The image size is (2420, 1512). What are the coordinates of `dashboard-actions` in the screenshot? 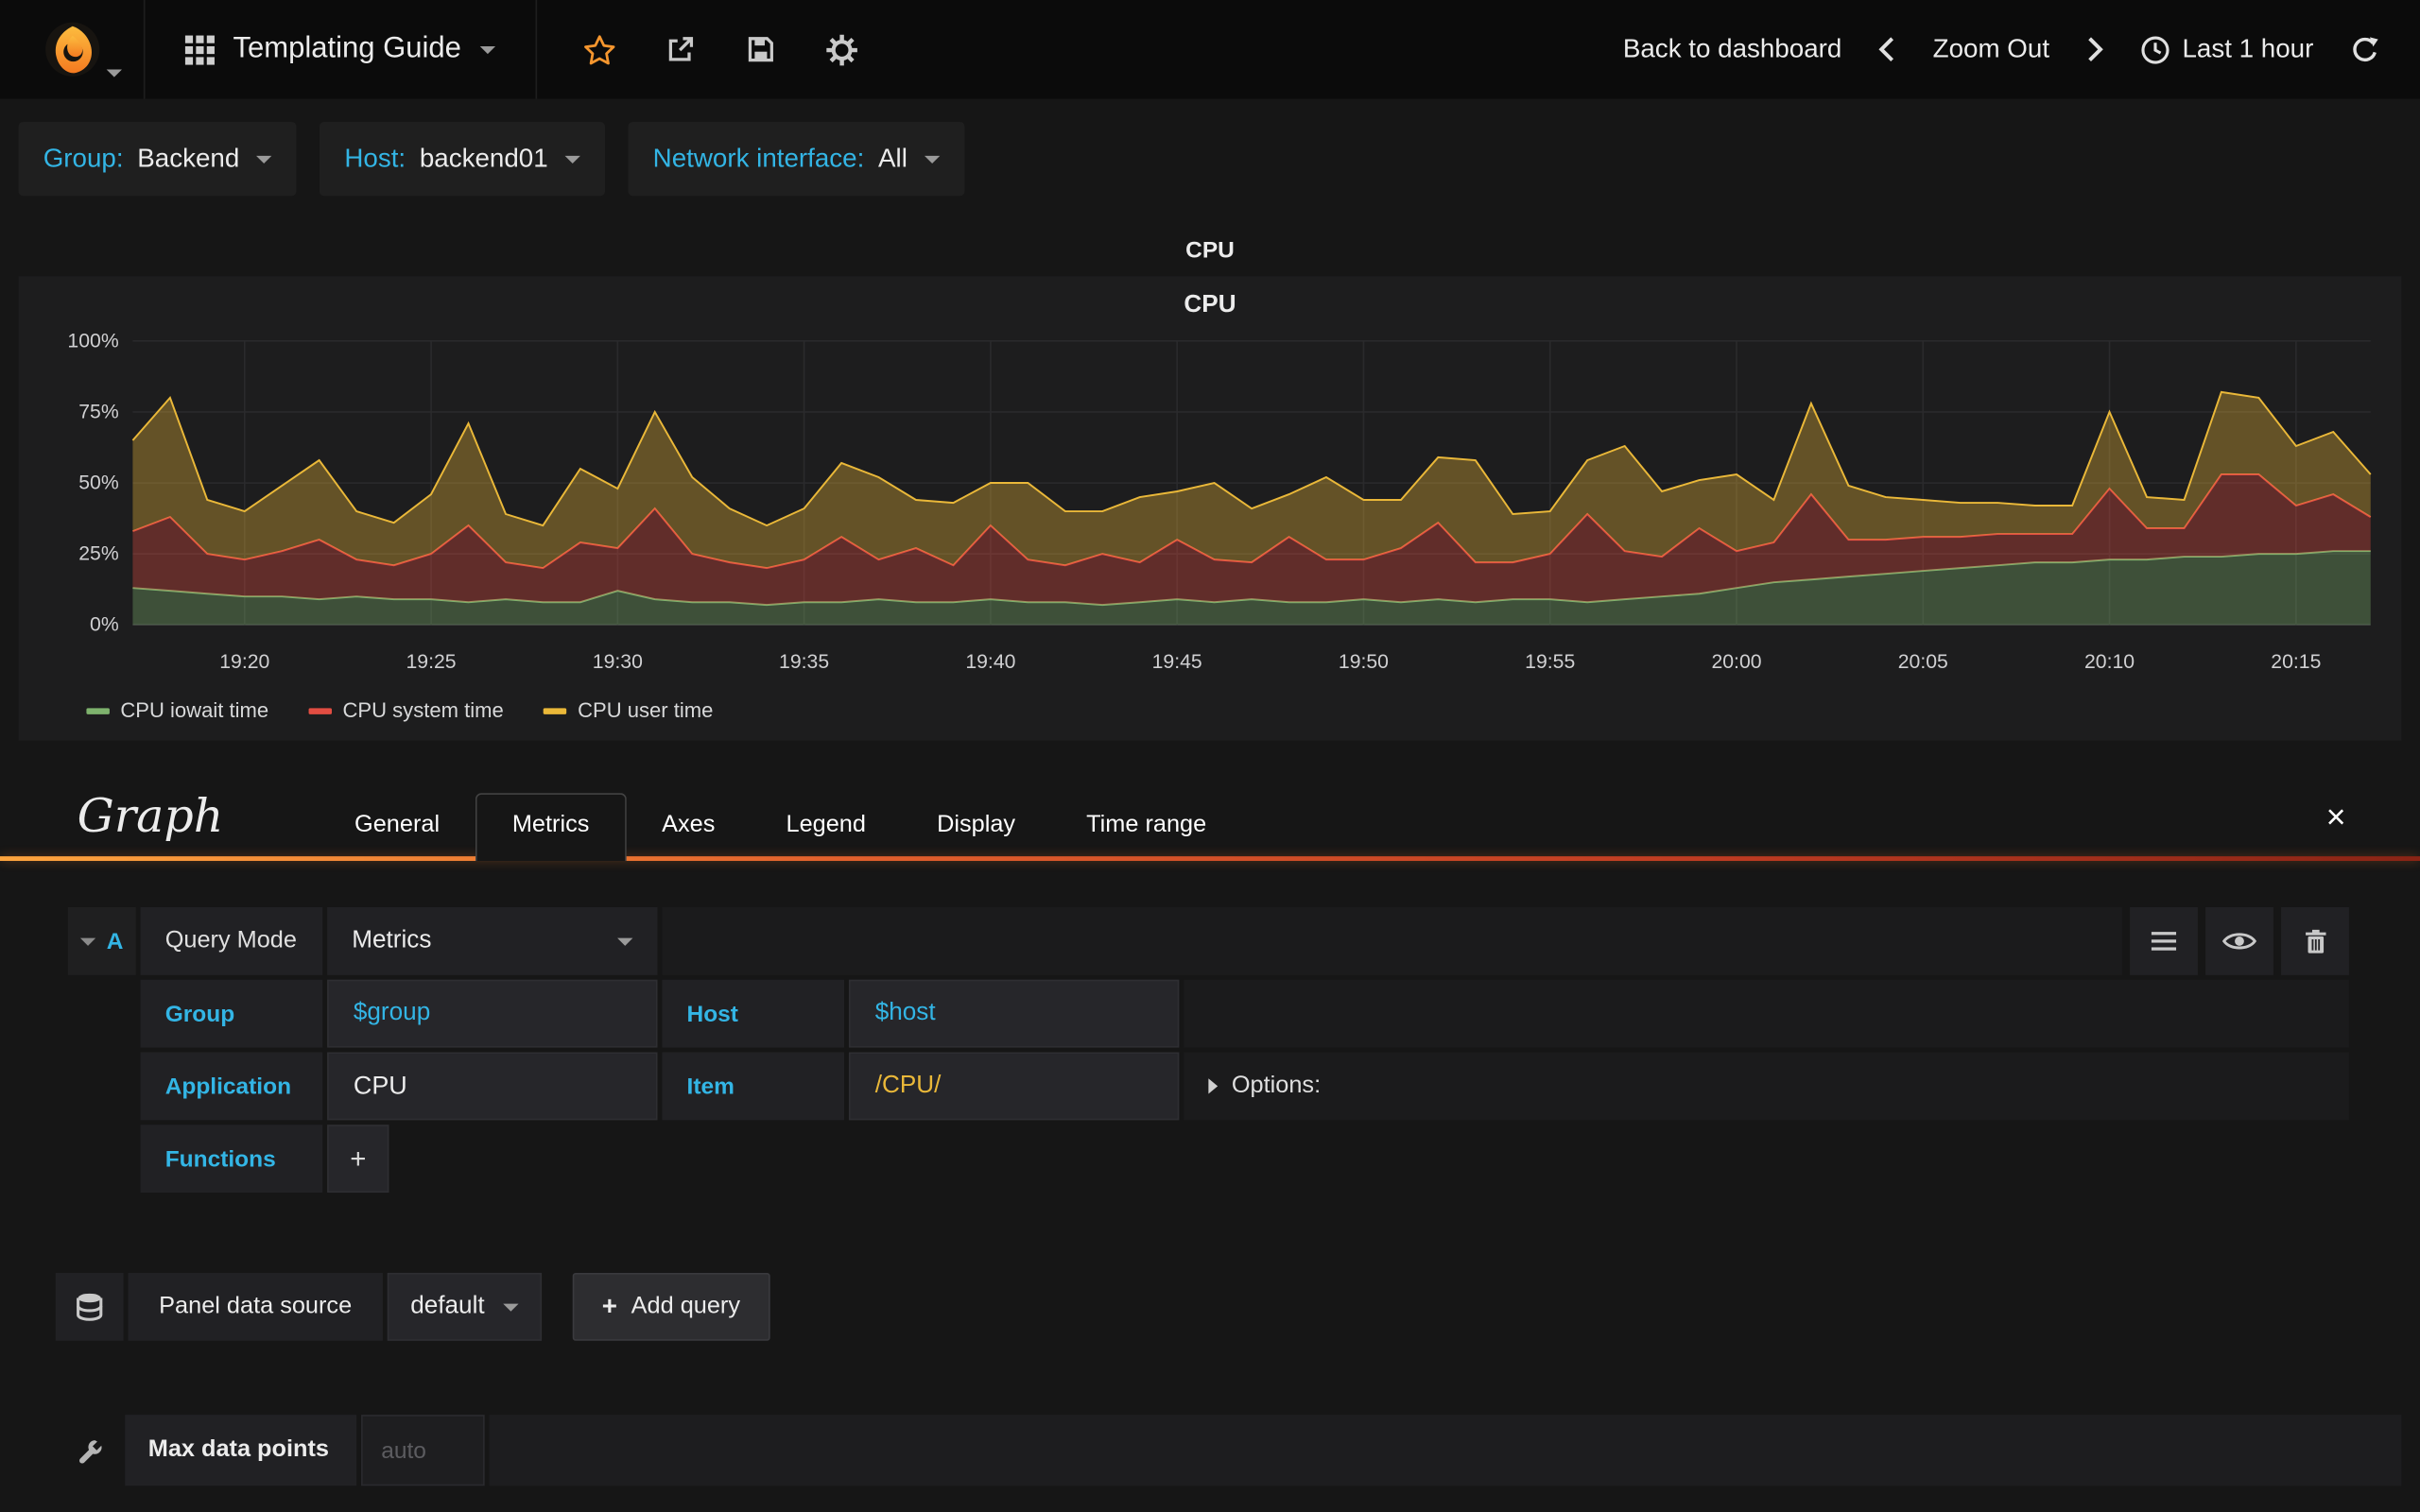 It's located at (721, 49).